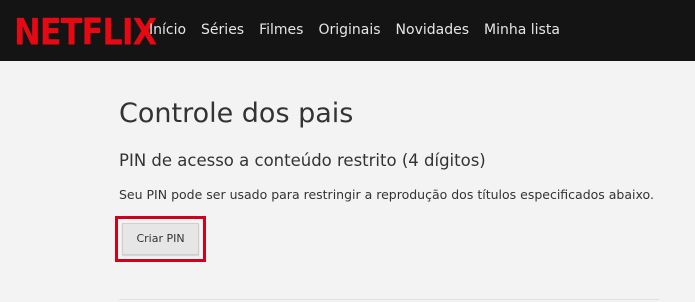 This screenshot has width=695, height=302. I want to click on page-title: Controle dos pais, so click(236, 113).